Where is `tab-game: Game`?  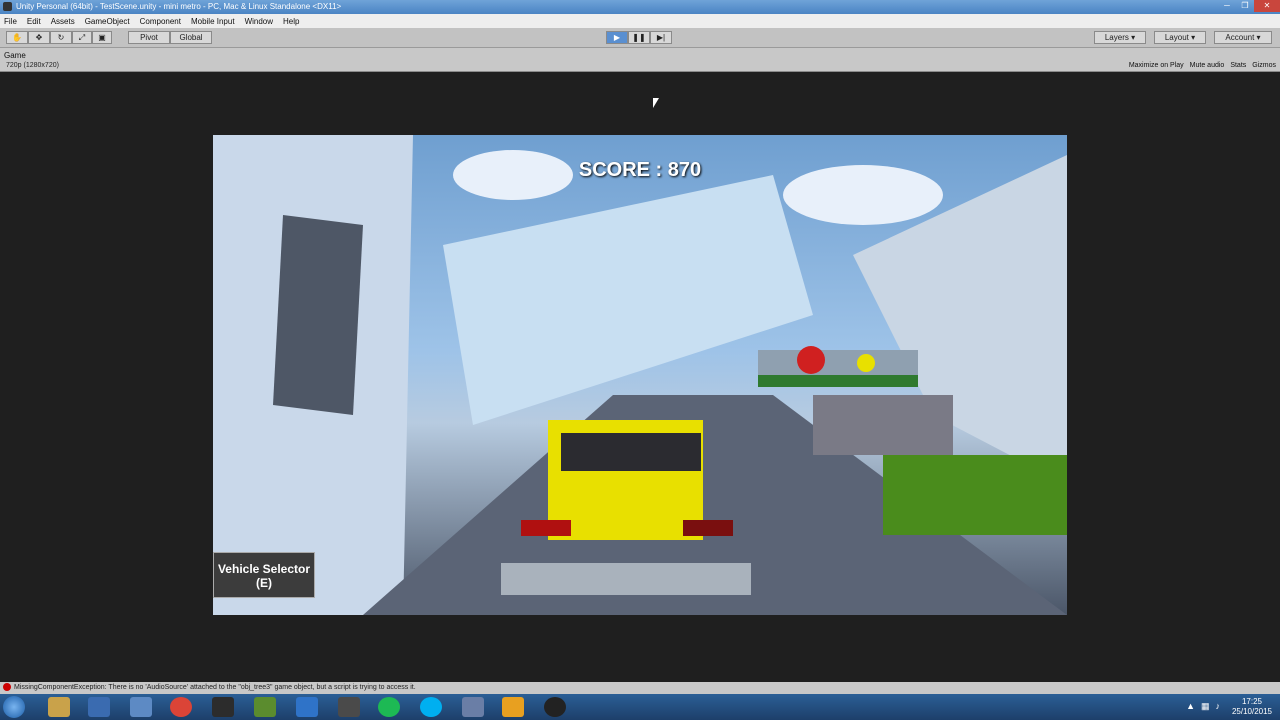 tab-game: Game is located at coordinates (15, 55).